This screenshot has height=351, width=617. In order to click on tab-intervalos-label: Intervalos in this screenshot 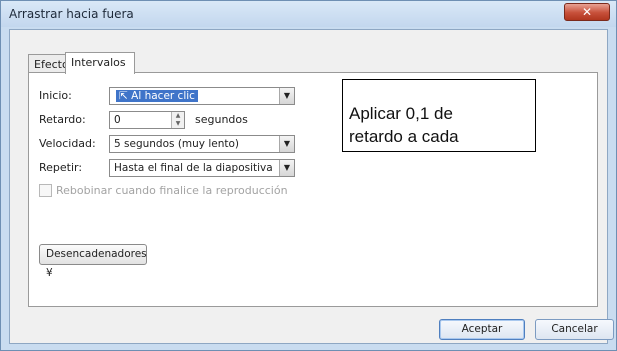, I will do `click(98, 62)`.